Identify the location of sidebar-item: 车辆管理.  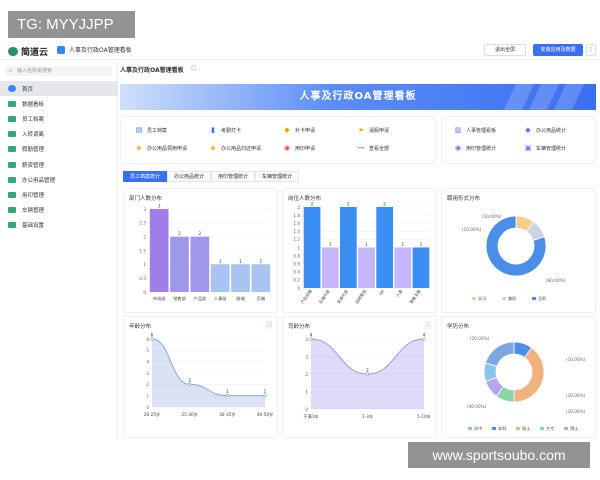
(59, 210).